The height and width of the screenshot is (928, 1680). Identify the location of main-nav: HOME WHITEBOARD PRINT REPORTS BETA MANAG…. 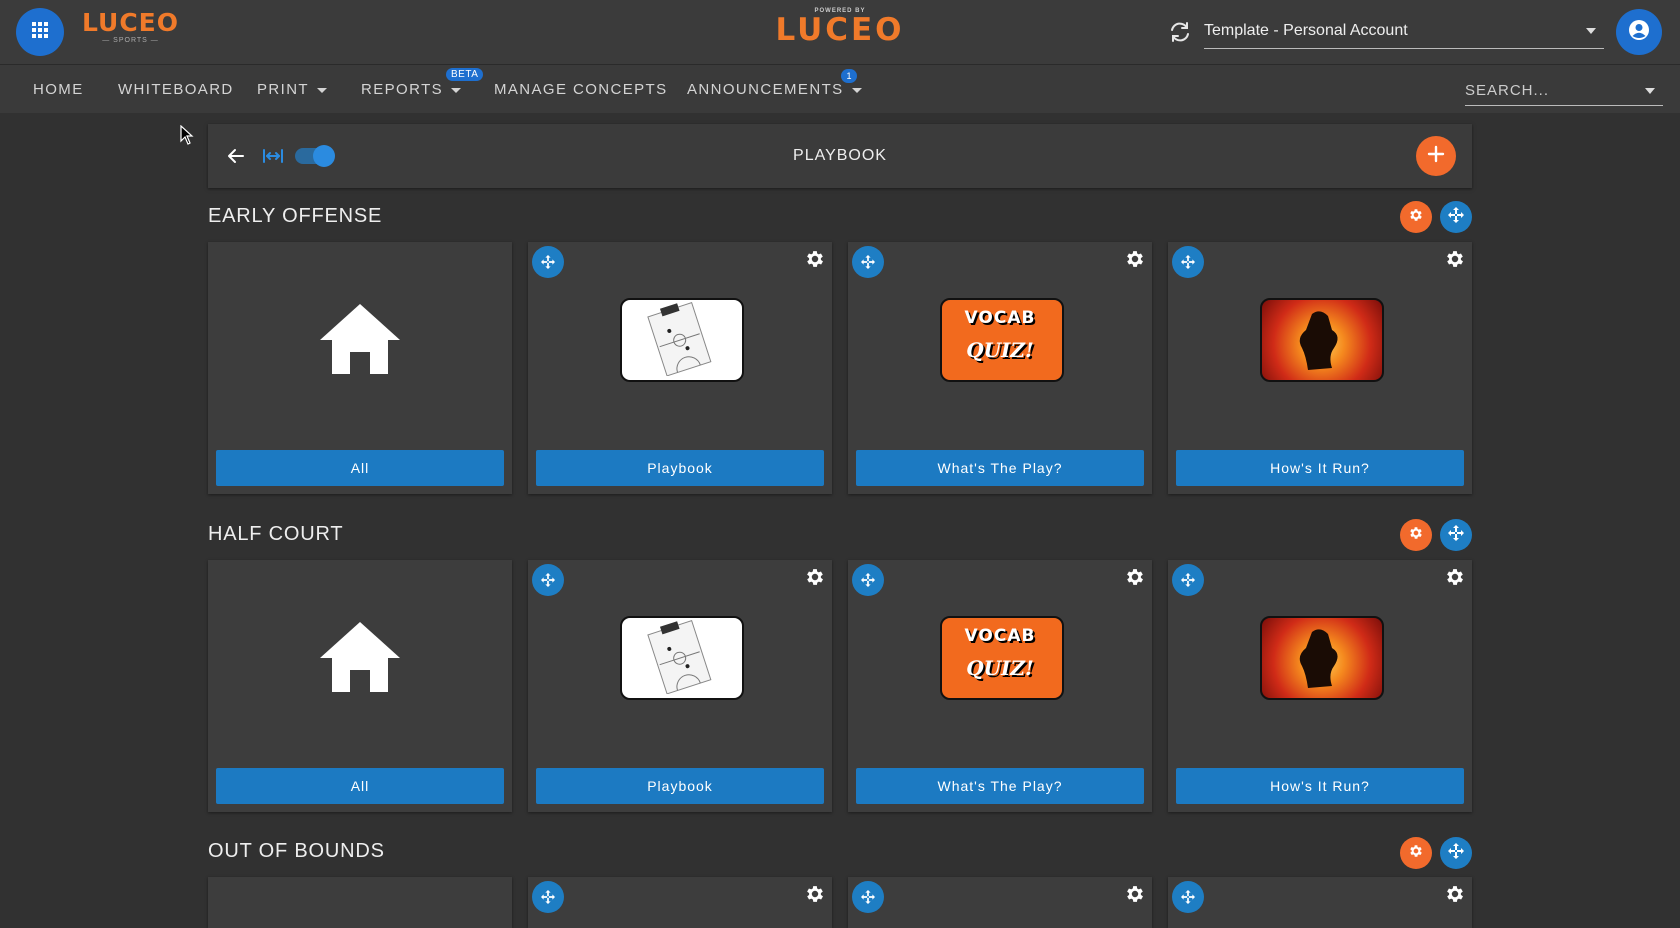
(840, 88).